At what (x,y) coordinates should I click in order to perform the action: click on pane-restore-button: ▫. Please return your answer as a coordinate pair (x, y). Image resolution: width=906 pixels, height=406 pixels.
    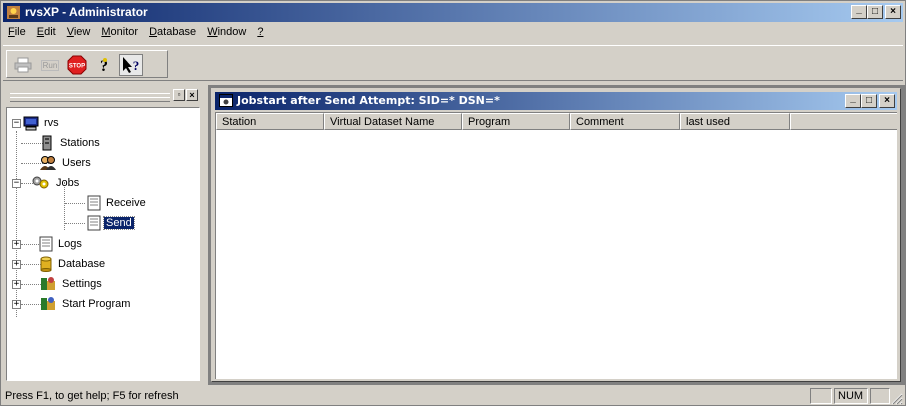
    Looking at the image, I should click on (179, 95).